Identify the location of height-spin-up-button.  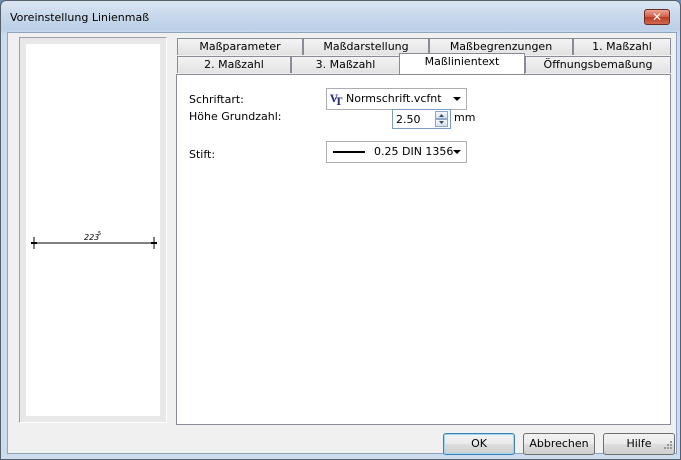
(441, 115).